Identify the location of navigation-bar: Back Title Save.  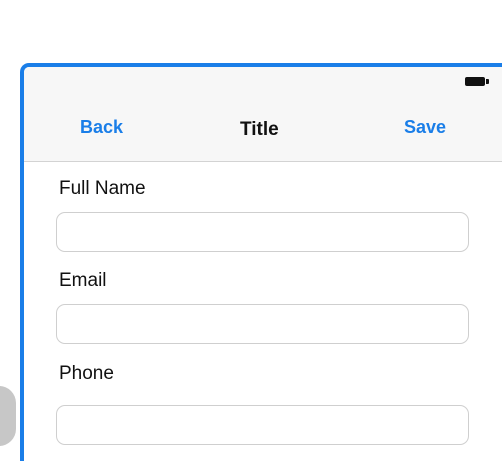
(263, 128).